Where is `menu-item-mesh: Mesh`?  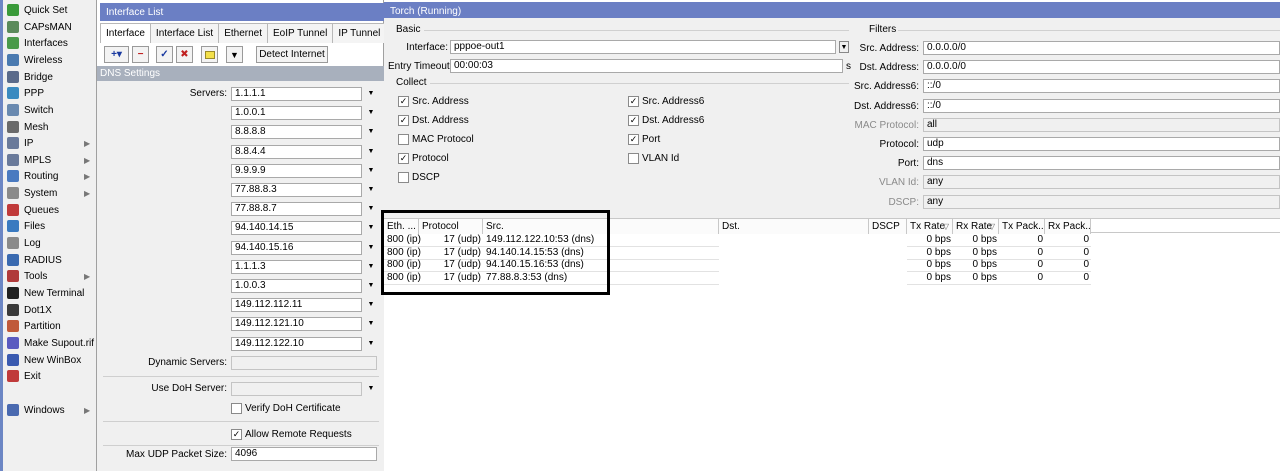 menu-item-mesh: Mesh is located at coordinates (49, 127).